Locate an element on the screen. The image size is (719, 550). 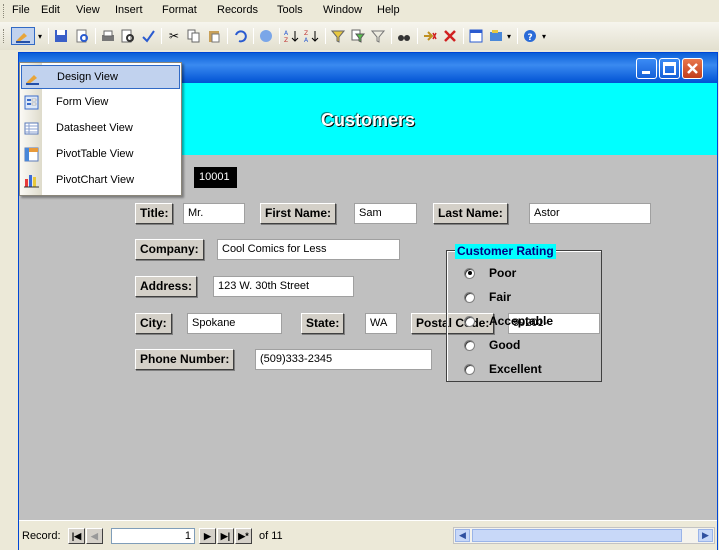
menu-records: Records is located at coordinates (237, 10).